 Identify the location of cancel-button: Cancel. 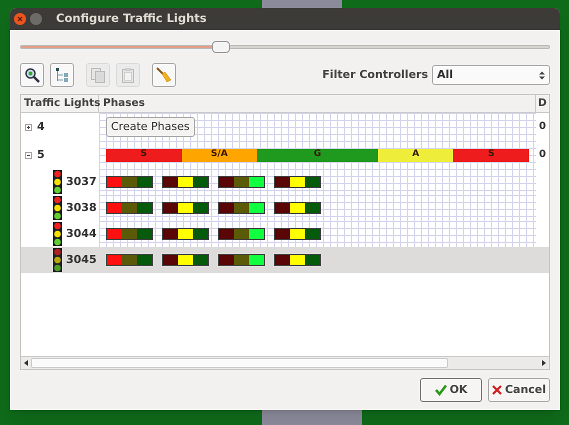
(519, 390).